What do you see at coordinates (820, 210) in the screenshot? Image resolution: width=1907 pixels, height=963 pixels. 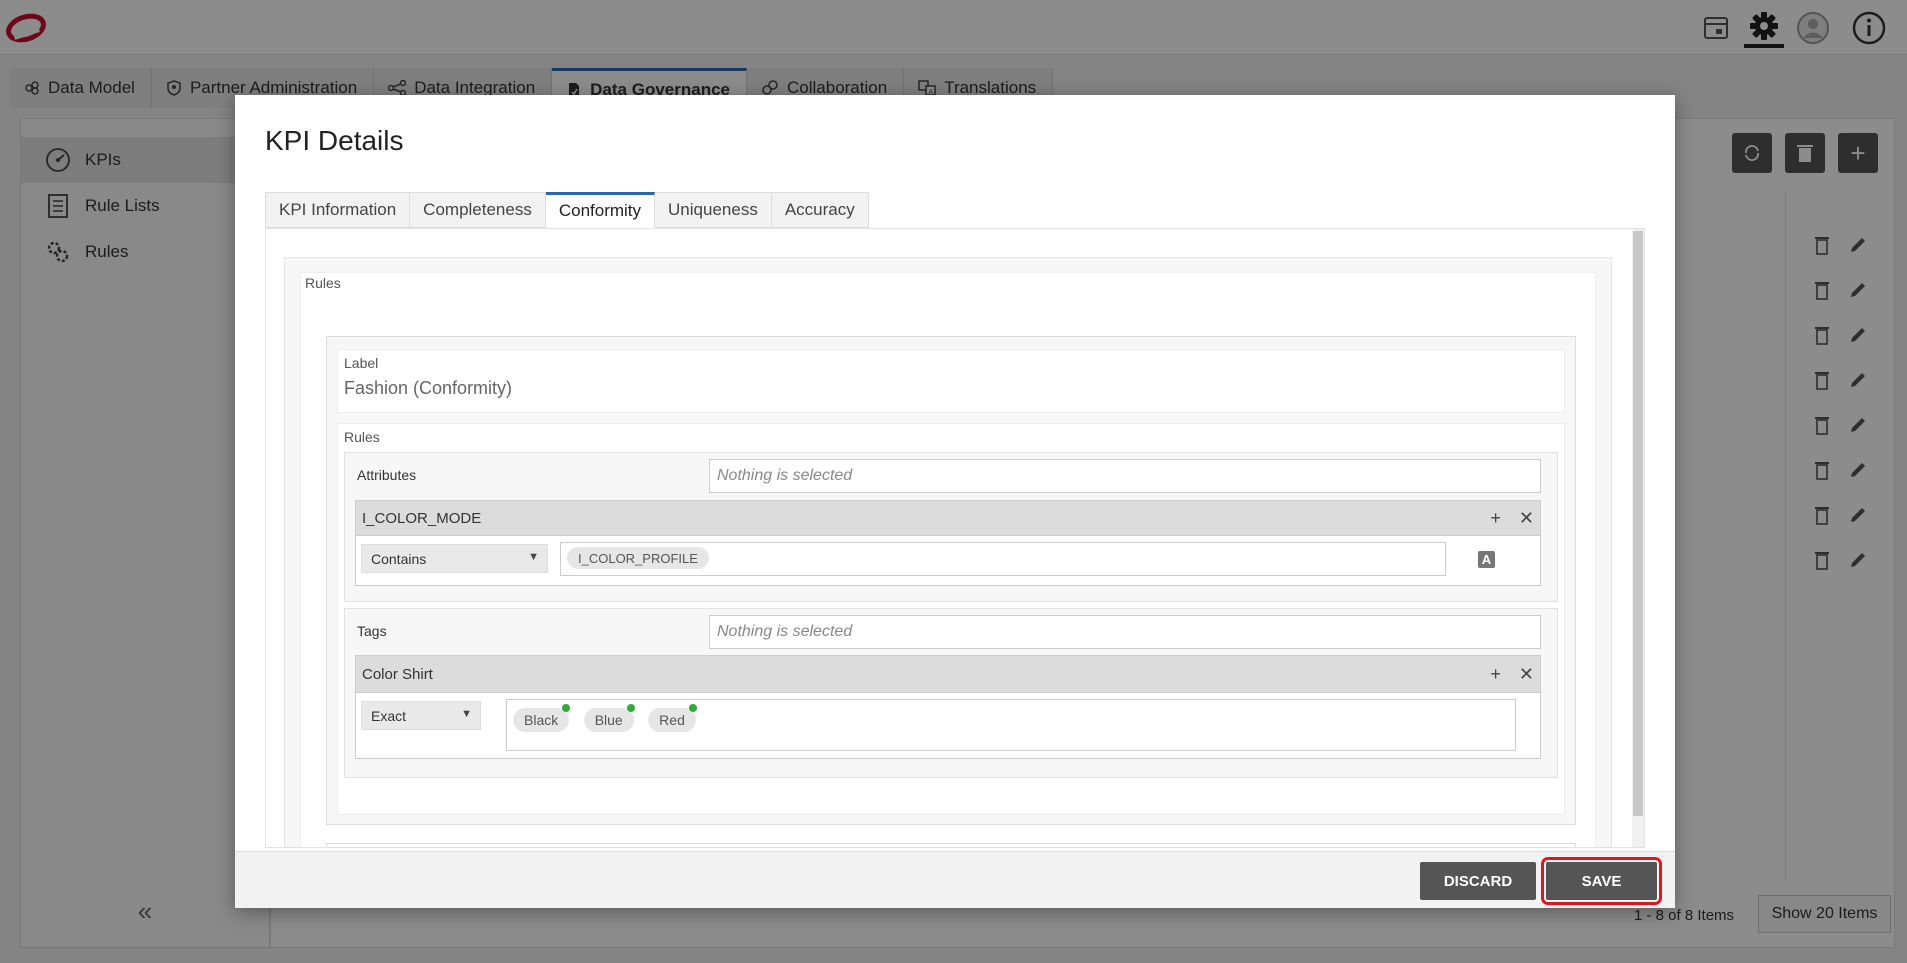 I see `tab-accuracy: Accuracy` at bounding box center [820, 210].